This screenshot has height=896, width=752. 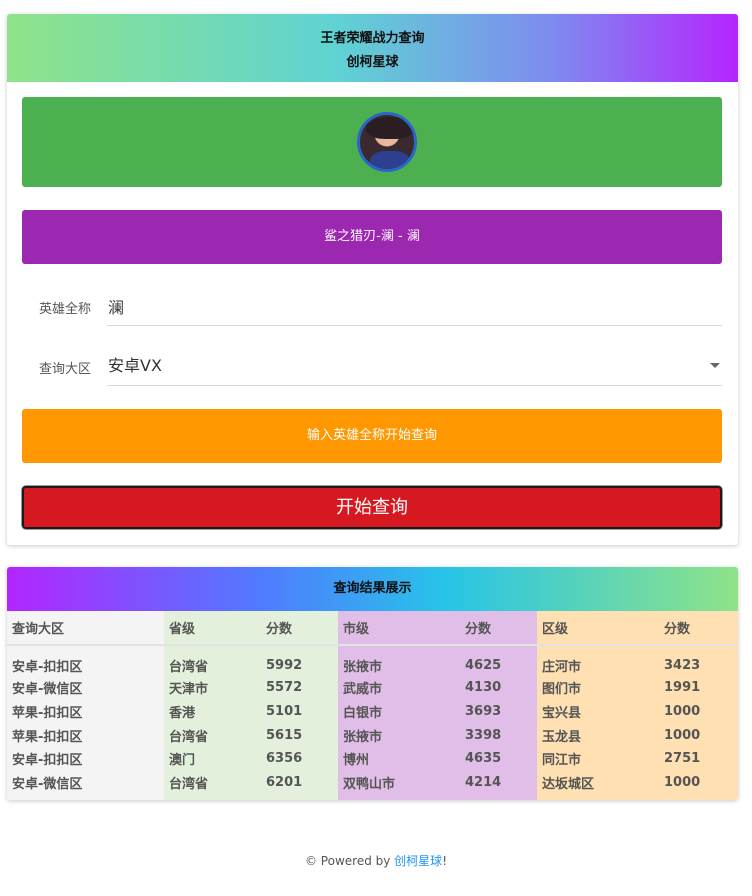 I want to click on table-cell: 白银市, so click(x=399, y=711).